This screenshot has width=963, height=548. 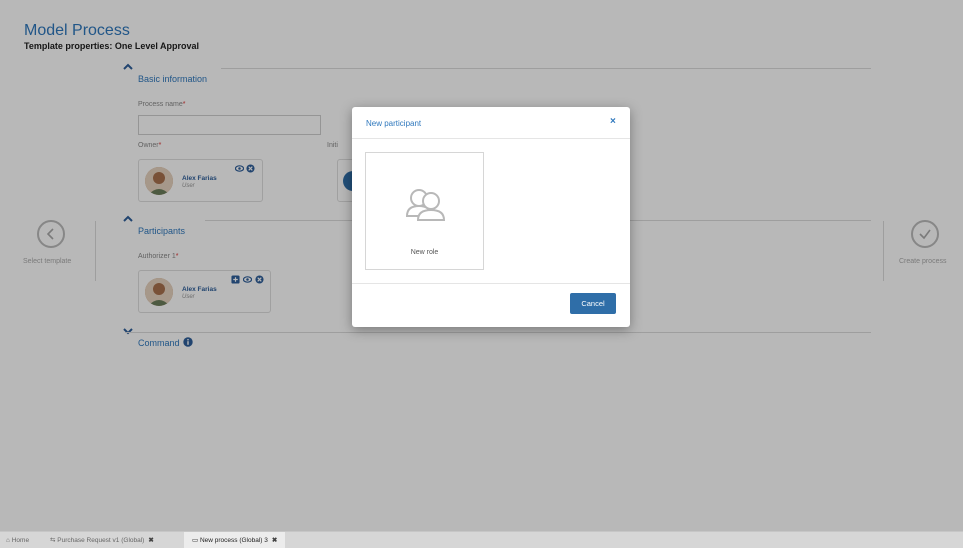 What do you see at coordinates (613, 121) in the screenshot?
I see `close-icon: ×` at bounding box center [613, 121].